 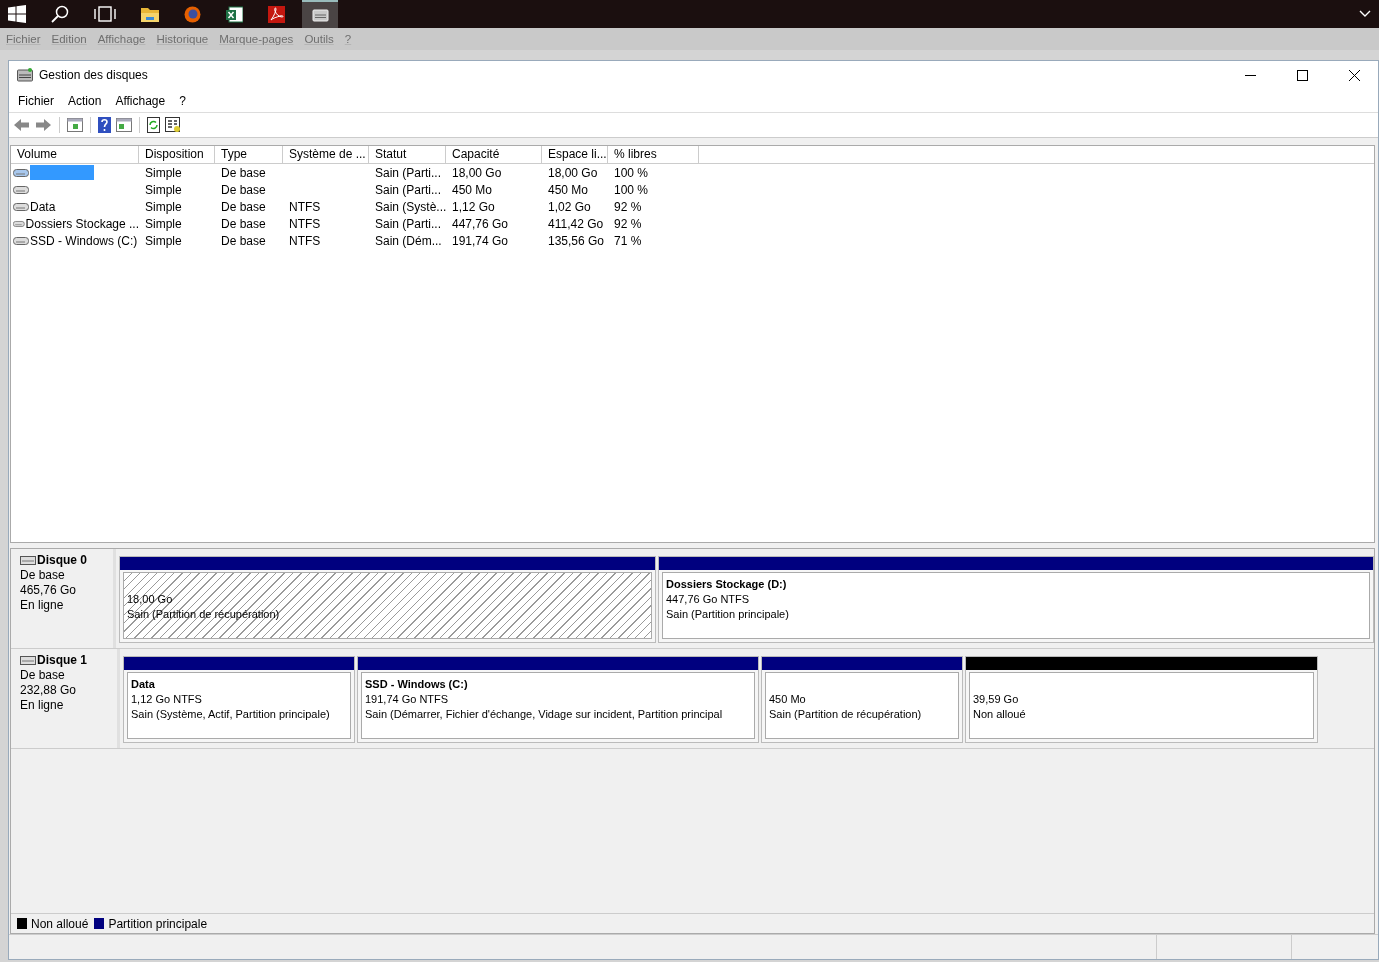 What do you see at coordinates (49, 690) in the screenshot?
I see `disk-size: 232,88 Go` at bounding box center [49, 690].